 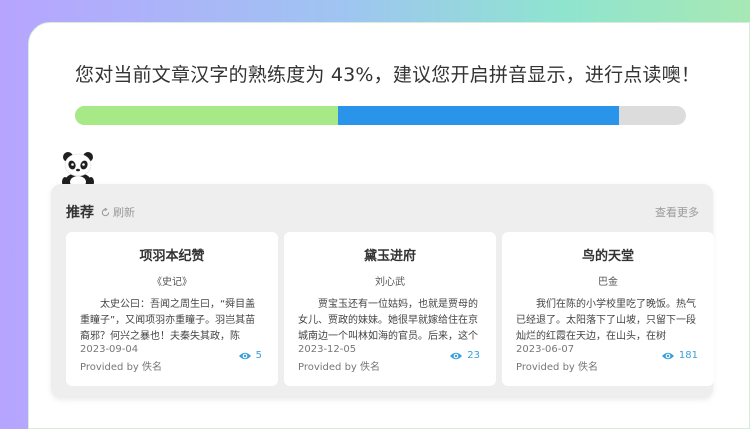 I want to click on view-count: 23, so click(x=464, y=355).